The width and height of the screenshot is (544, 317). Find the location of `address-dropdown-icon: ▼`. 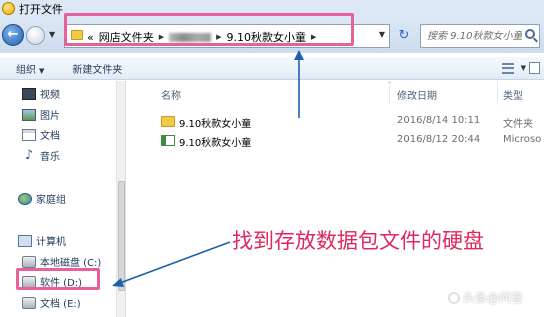

address-dropdown-icon: ▼ is located at coordinates (382, 34).